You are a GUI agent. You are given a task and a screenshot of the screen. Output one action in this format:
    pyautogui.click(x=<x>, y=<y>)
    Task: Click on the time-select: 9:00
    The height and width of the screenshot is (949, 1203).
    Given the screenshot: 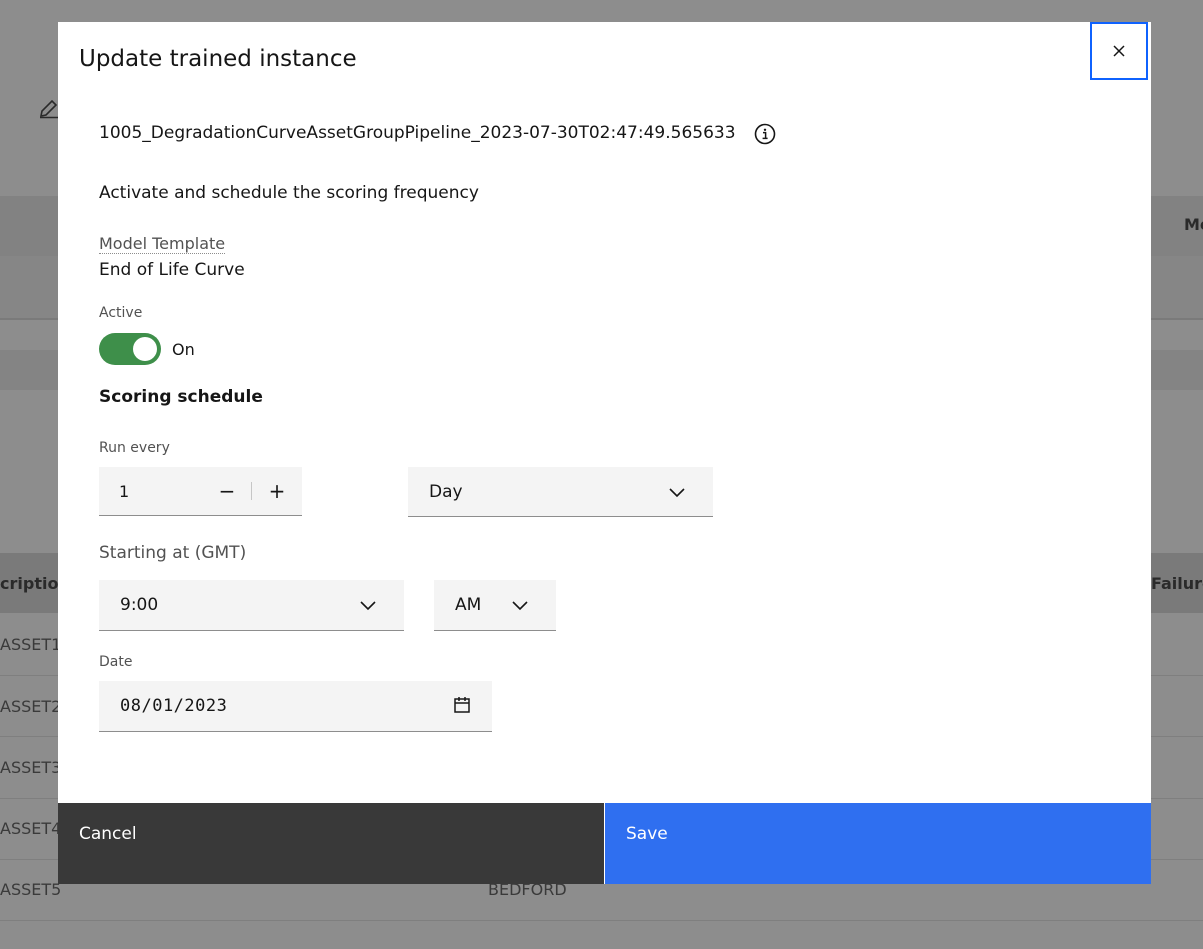 What is the action you would take?
    pyautogui.click(x=251, y=605)
    